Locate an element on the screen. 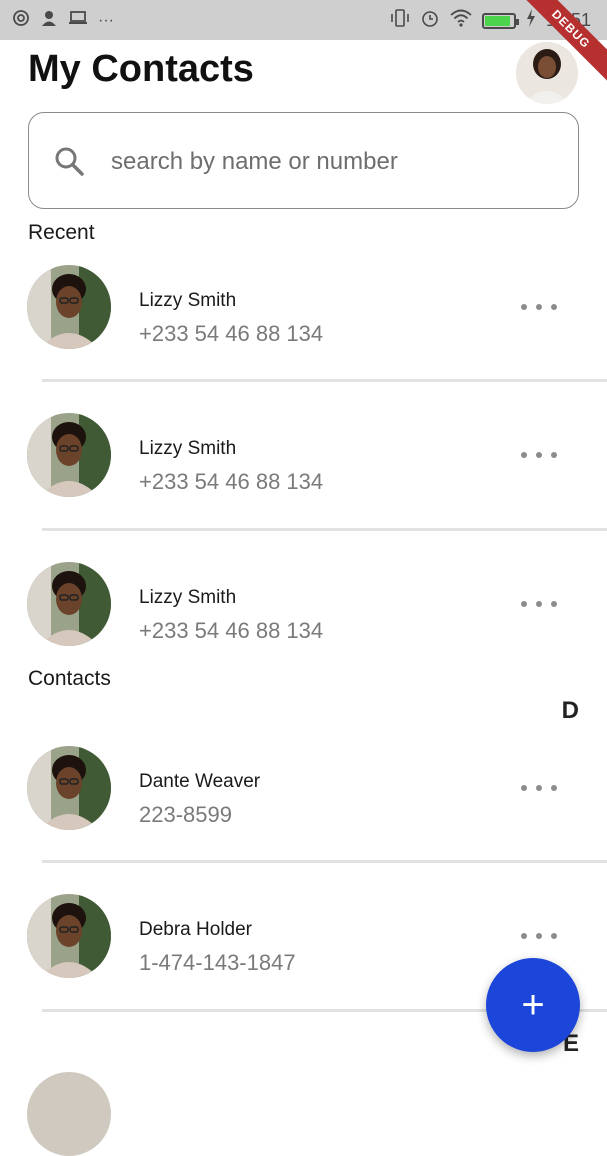 This screenshot has height=1156, width=607. wifi-icon is located at coordinates (461, 20).